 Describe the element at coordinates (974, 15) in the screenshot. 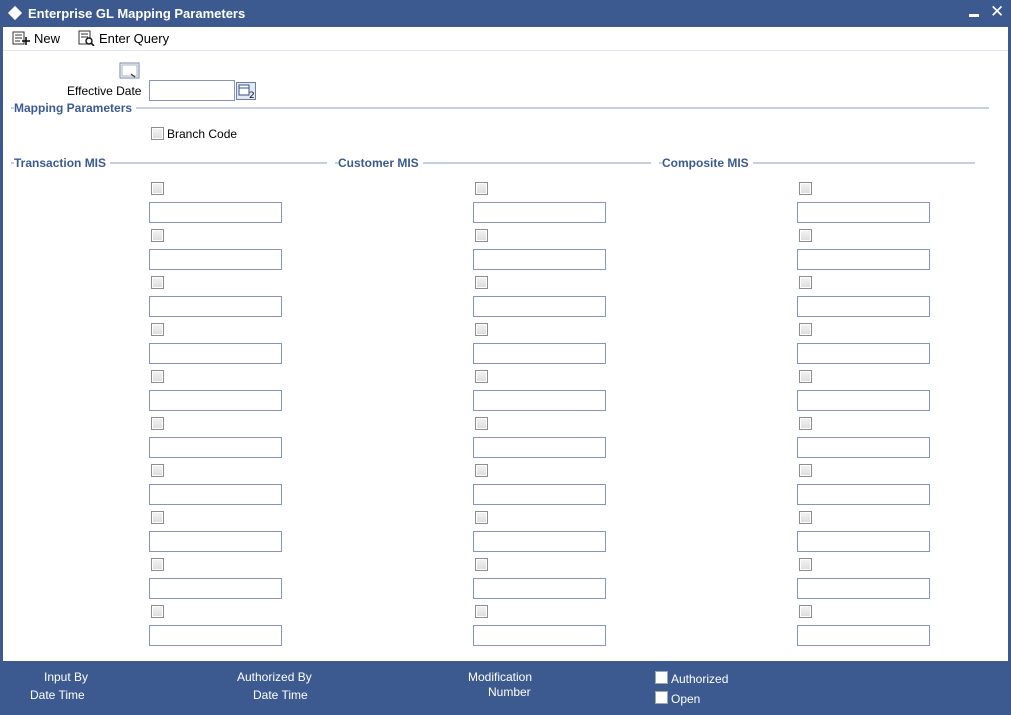

I see `minimize-button` at that location.